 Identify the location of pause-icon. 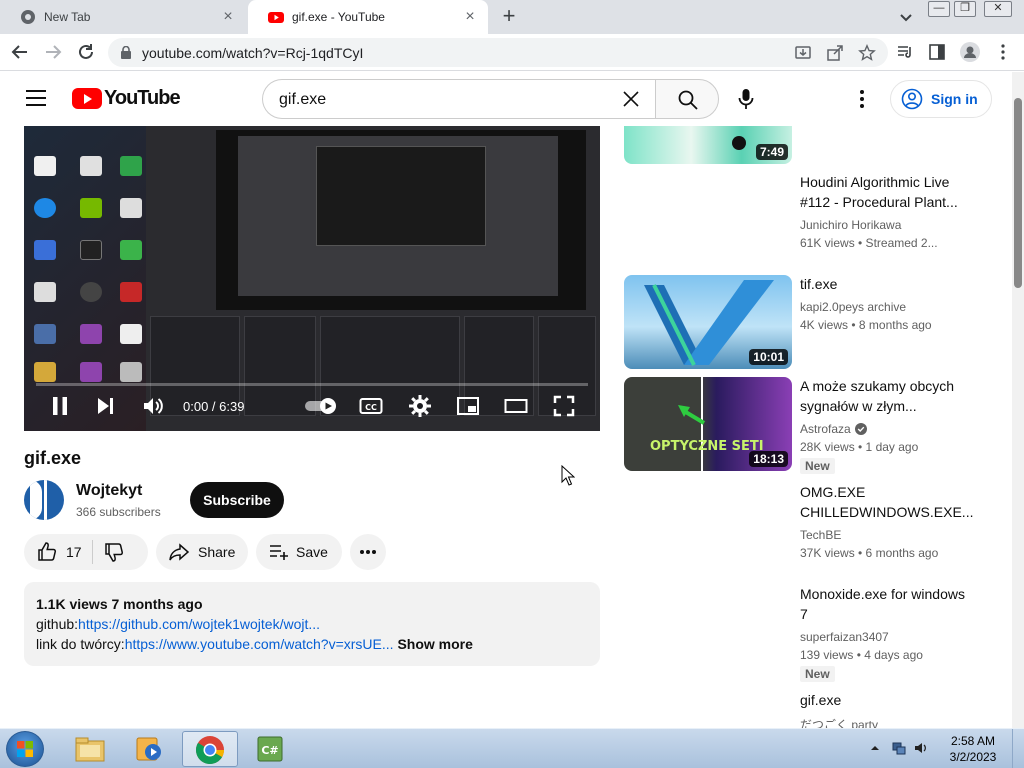
(60, 406).